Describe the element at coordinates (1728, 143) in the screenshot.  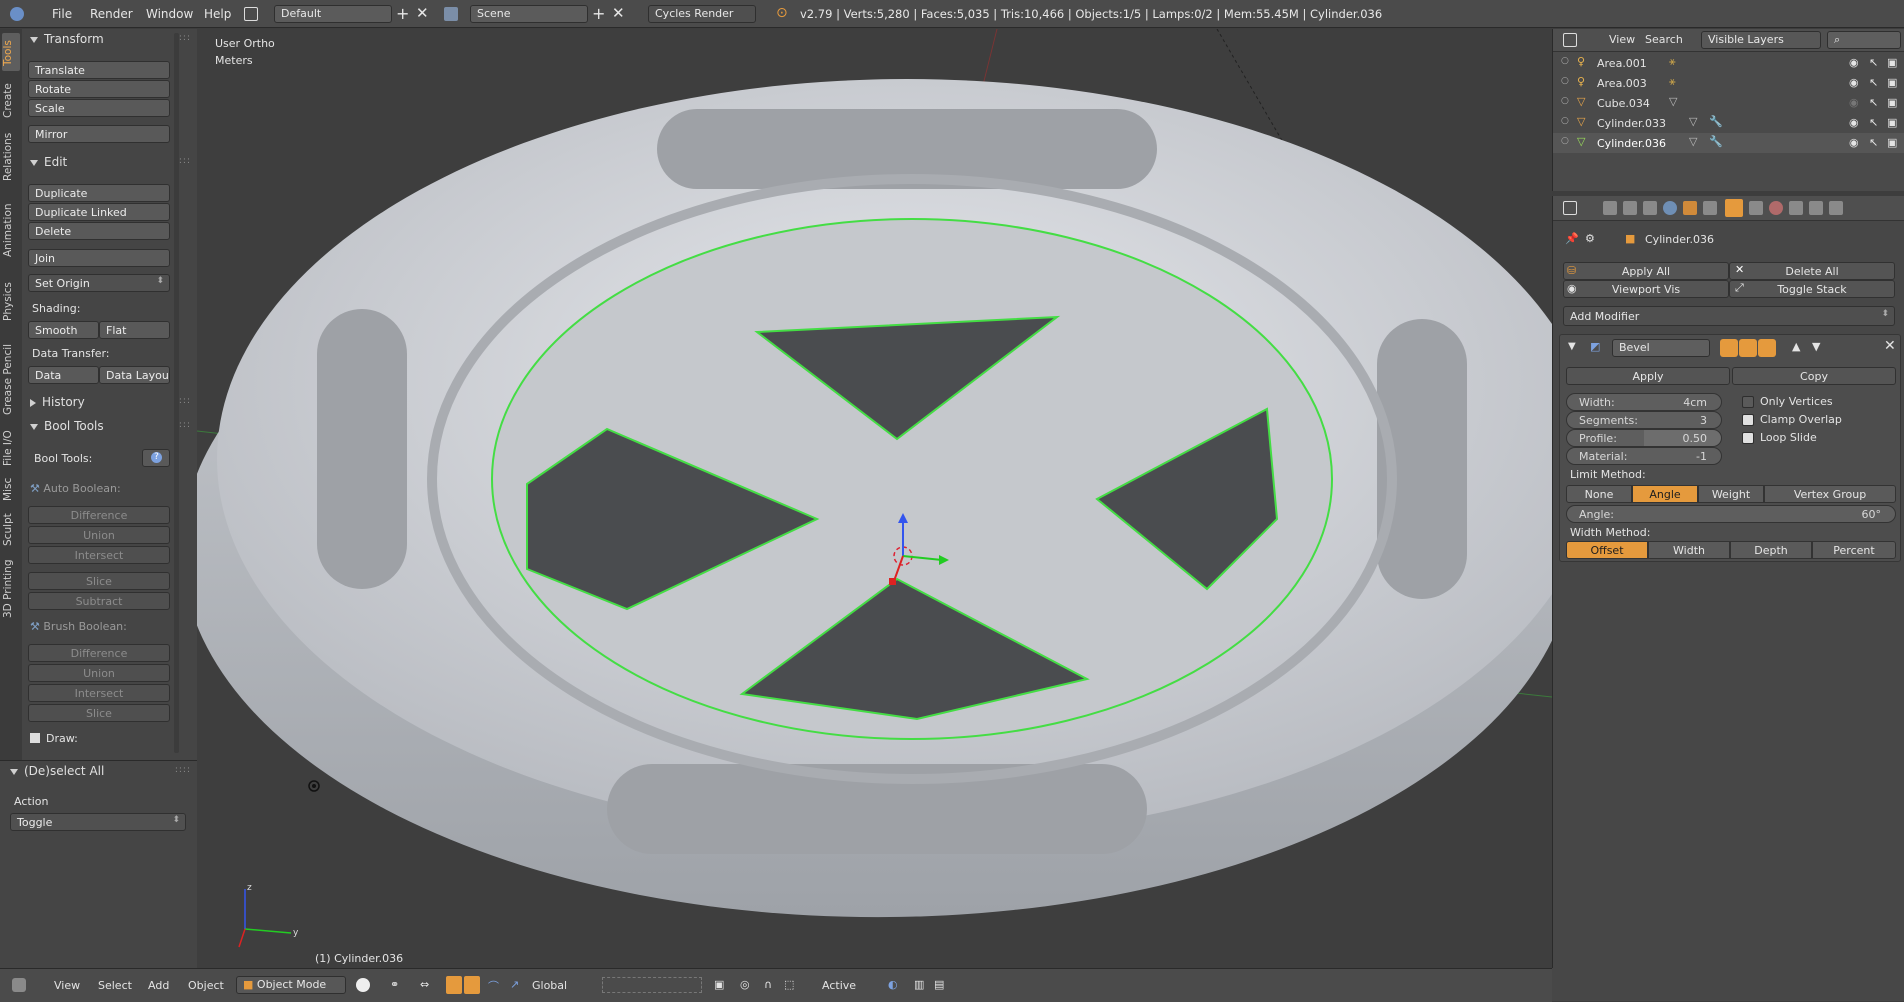
I see `outliner-row-selected: ○ ▽ Cylinder.036 ▽ 🔧 ◉ ↖ ▣` at that location.